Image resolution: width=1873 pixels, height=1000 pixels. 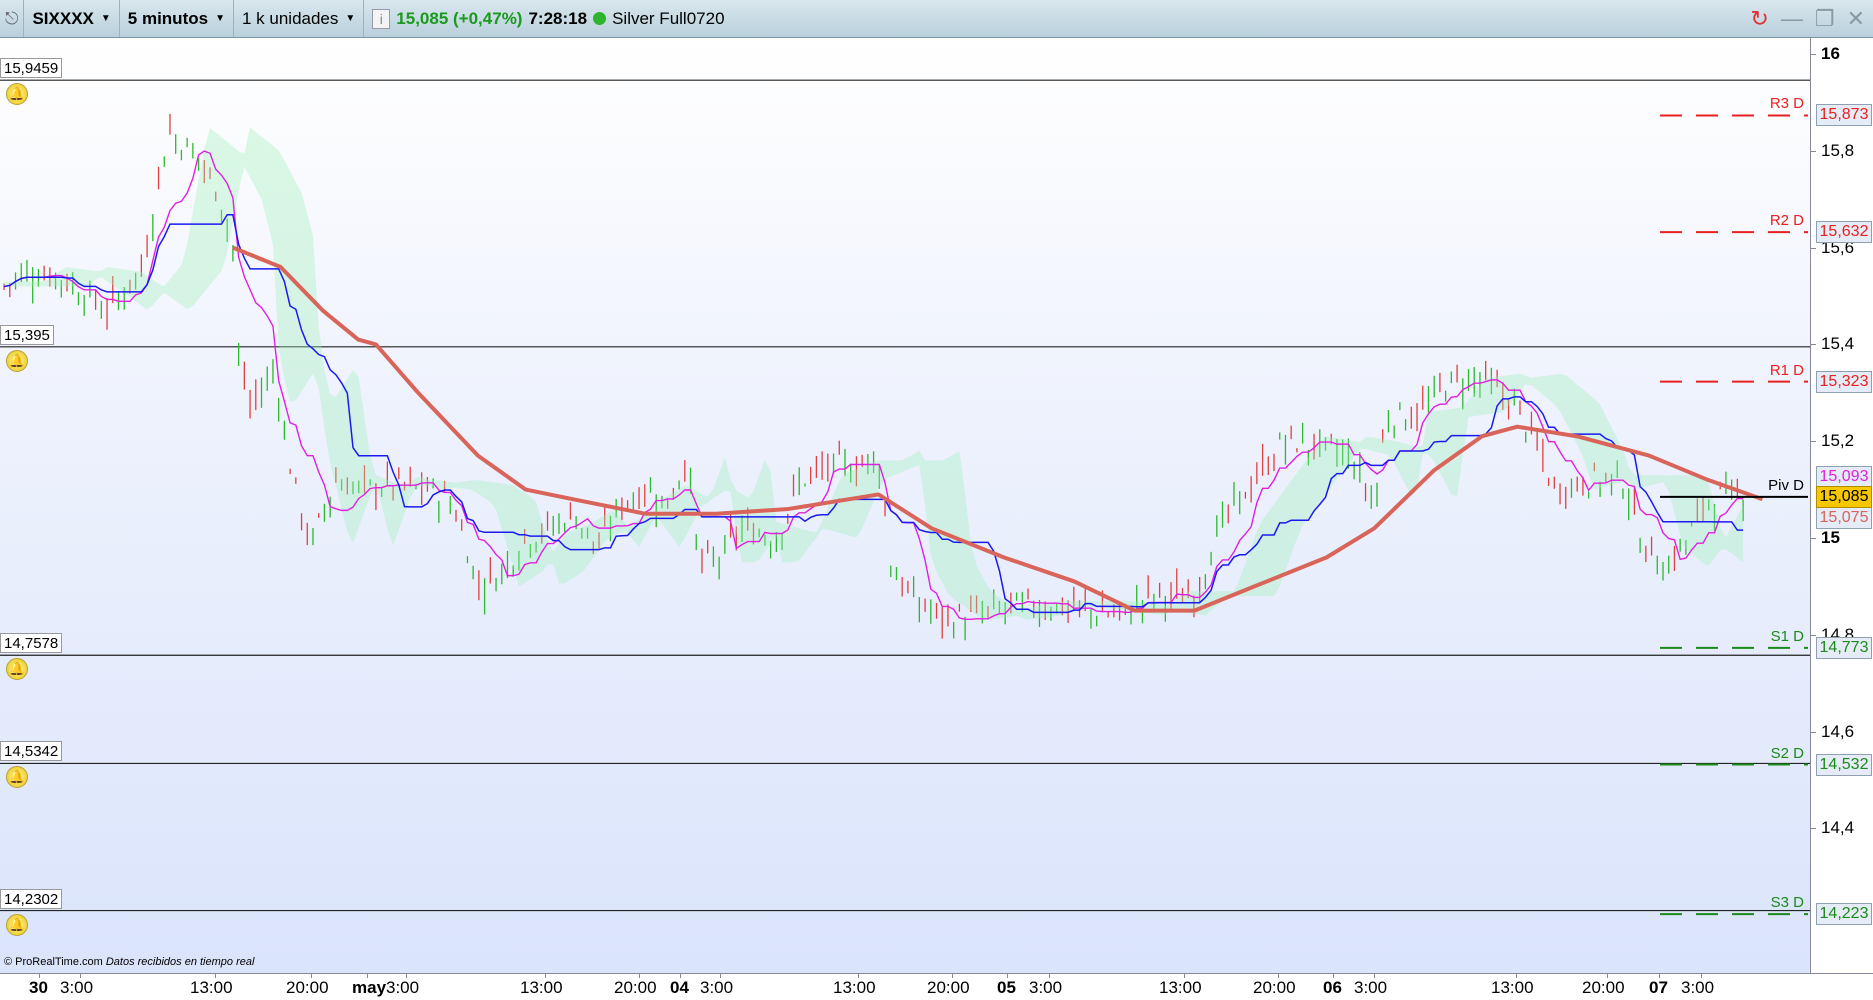 I want to click on x-tick-label: may, so click(x=369, y=987).